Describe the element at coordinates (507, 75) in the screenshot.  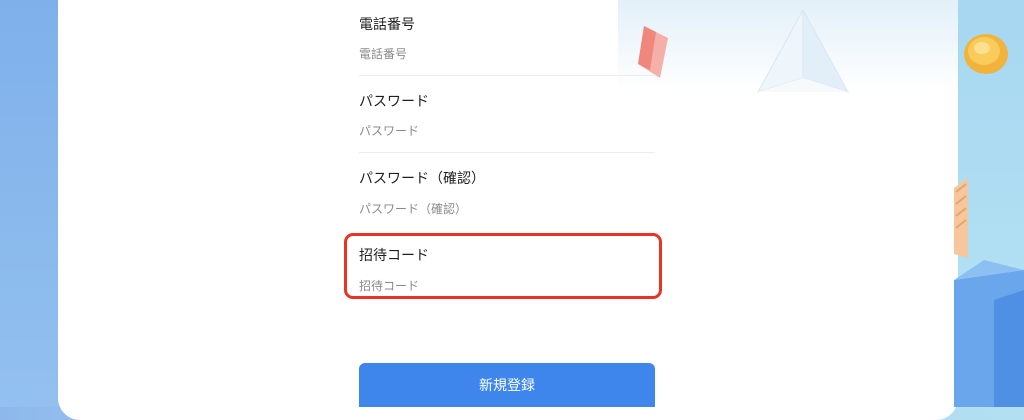
I see `phone-divider` at that location.